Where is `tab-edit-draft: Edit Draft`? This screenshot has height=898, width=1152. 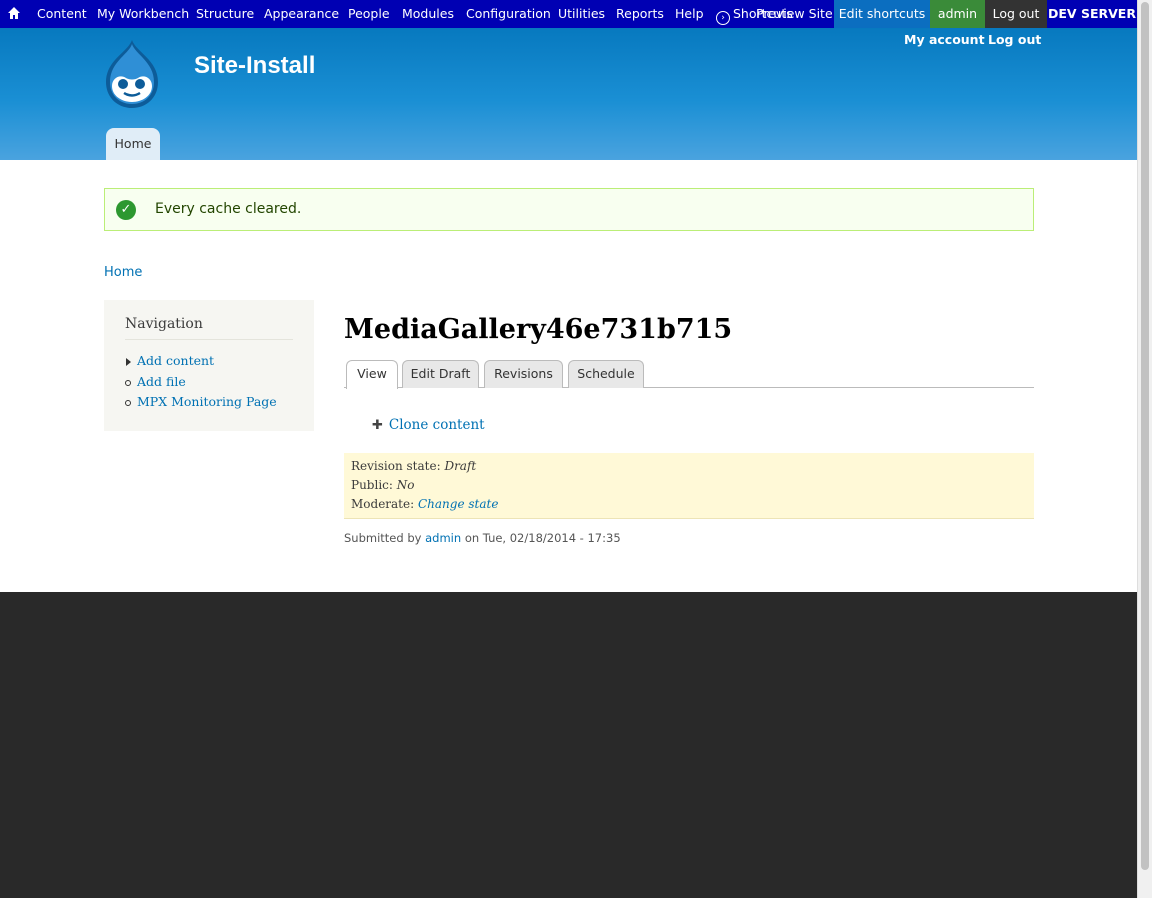
tab-edit-draft: Edit Draft is located at coordinates (440, 374).